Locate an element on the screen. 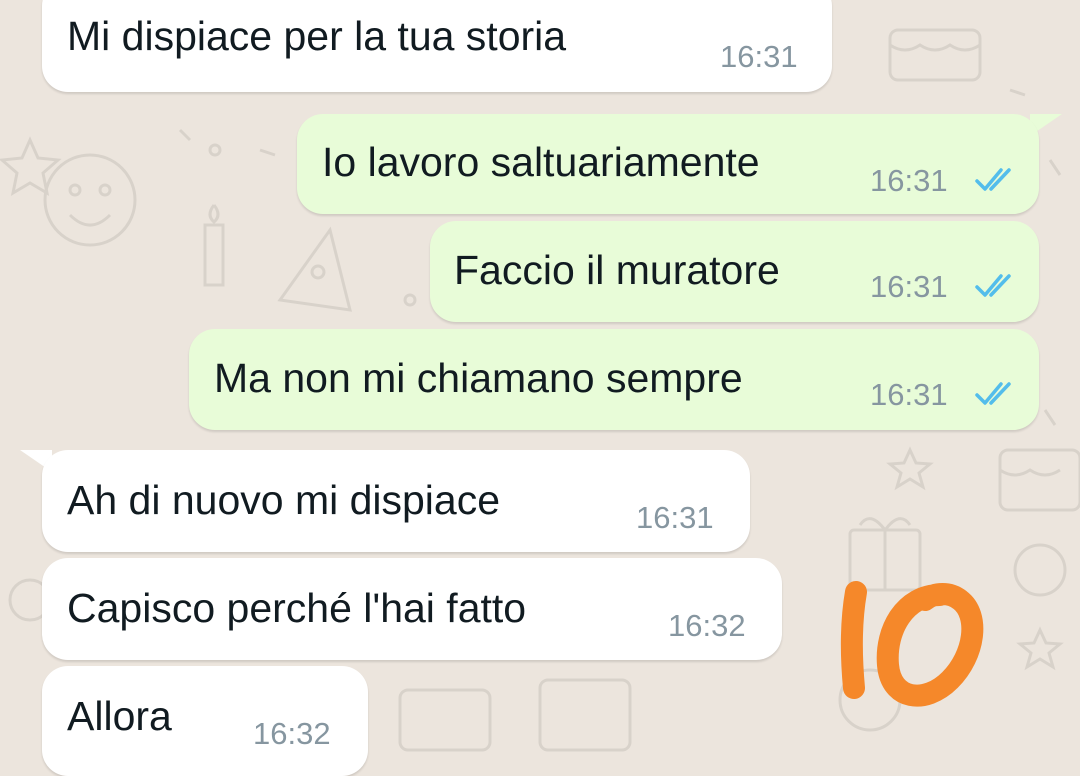 The height and width of the screenshot is (776, 1080). message-bubble-outgoing: Faccio il muratore 16:31 is located at coordinates (734, 271).